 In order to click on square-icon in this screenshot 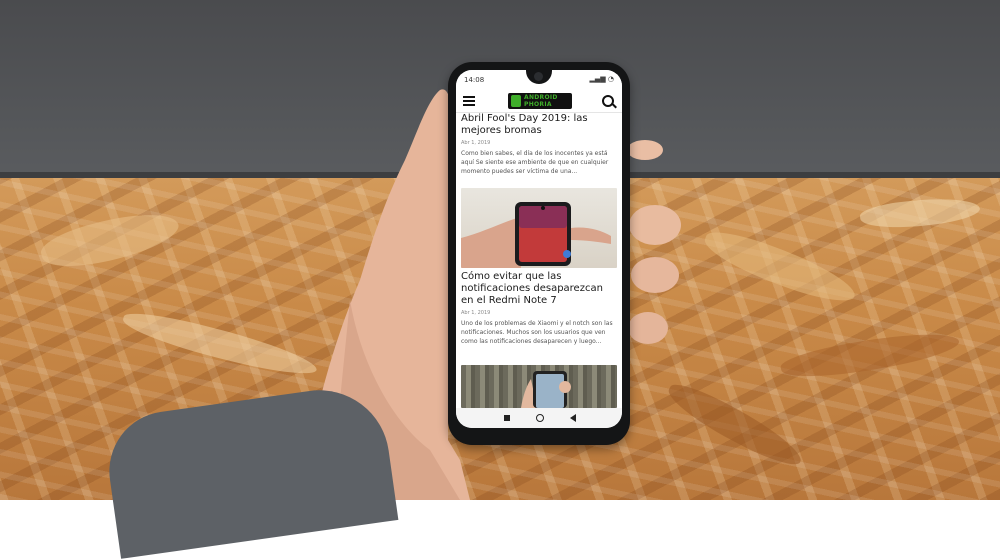, I will do `click(507, 418)`.